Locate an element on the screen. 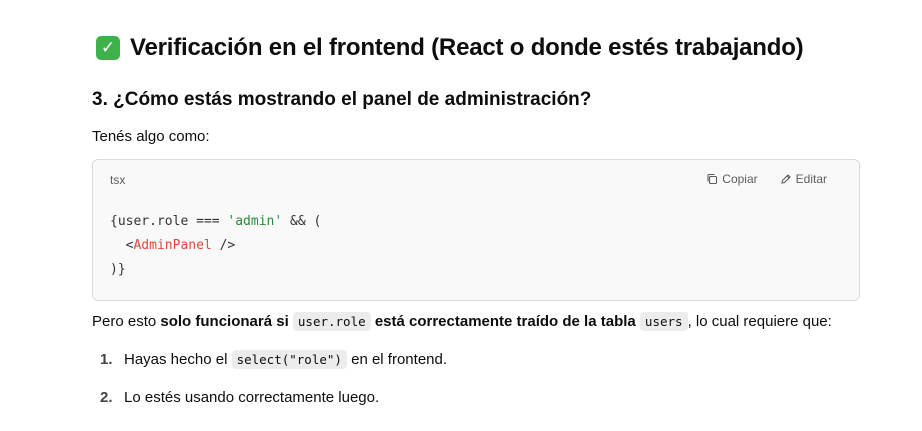 This screenshot has height=431, width=922. code-language-label: tsx is located at coordinates (118, 180).